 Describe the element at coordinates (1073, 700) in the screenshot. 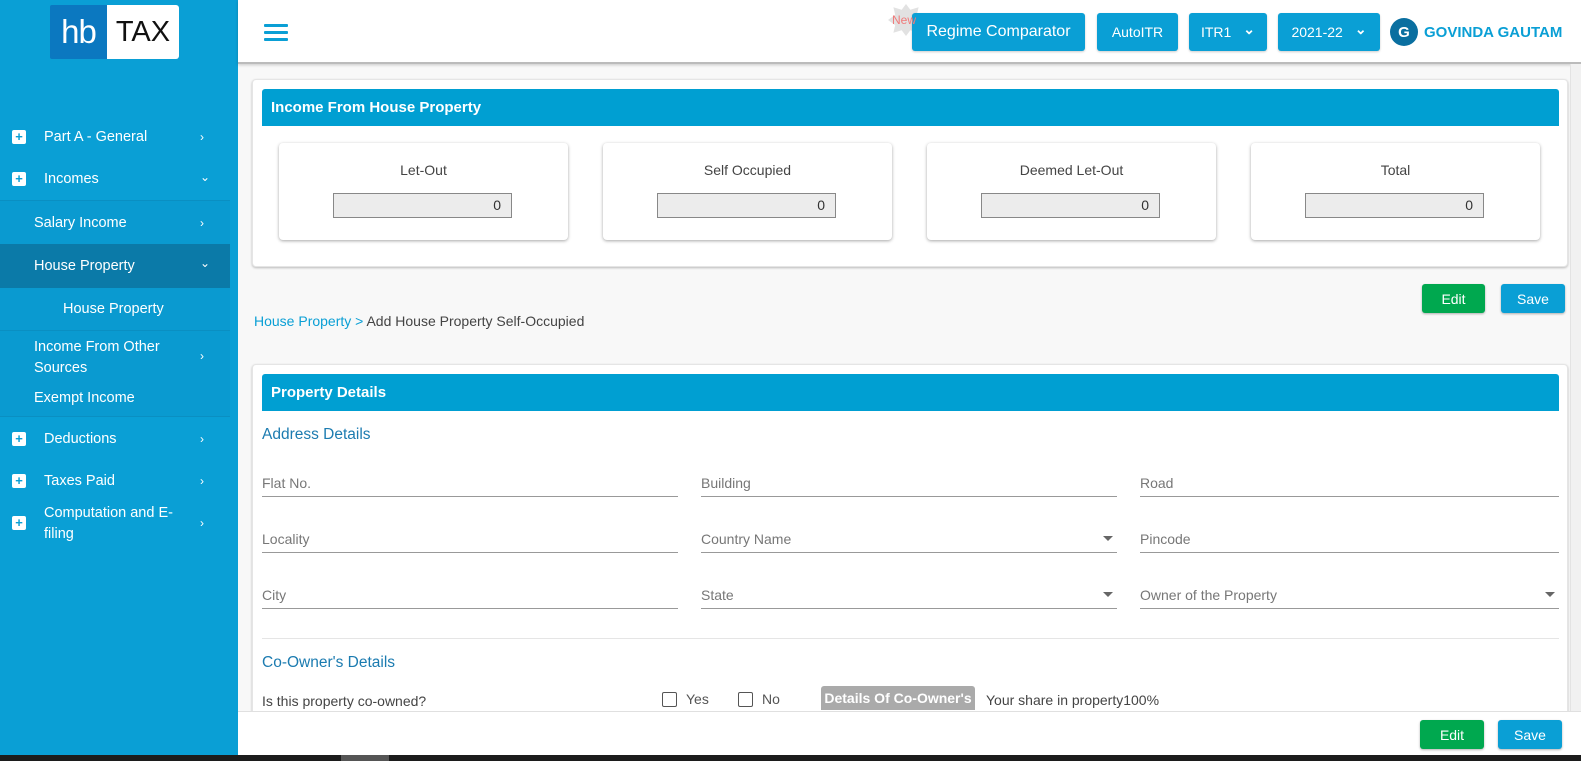

I see `property-share-text: Your share in property100%` at that location.